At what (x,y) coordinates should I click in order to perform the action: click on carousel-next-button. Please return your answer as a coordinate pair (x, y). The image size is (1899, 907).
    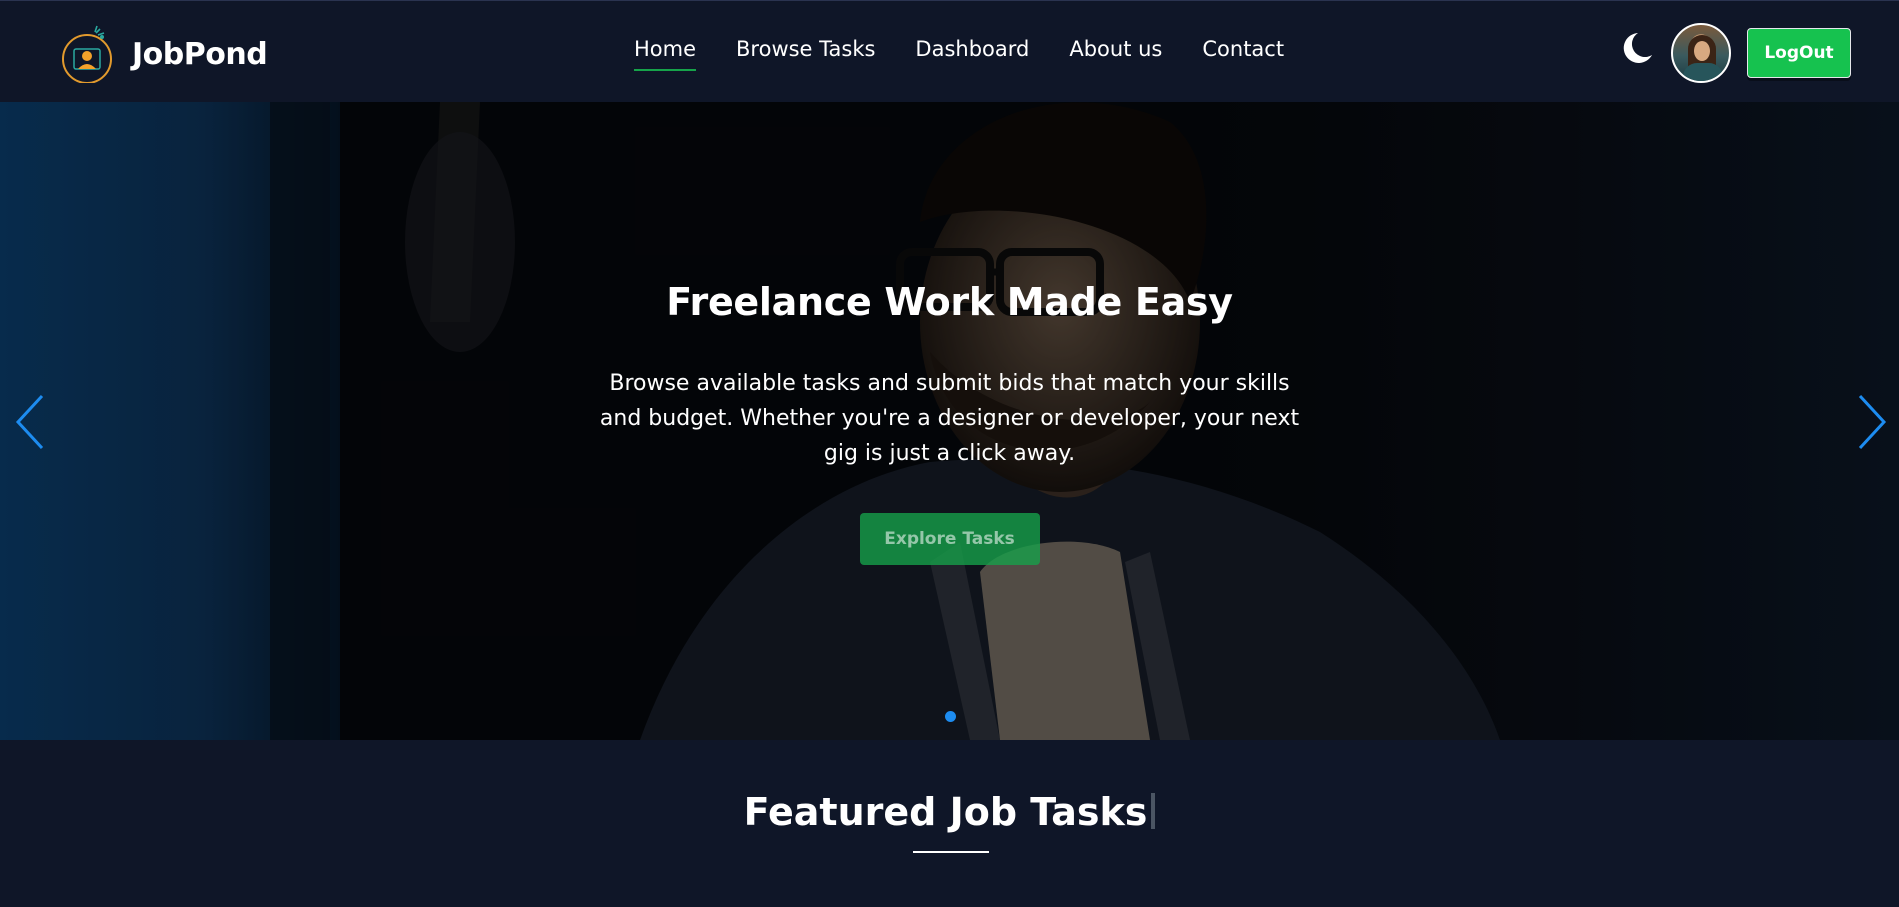
    Looking at the image, I should click on (1872, 422).